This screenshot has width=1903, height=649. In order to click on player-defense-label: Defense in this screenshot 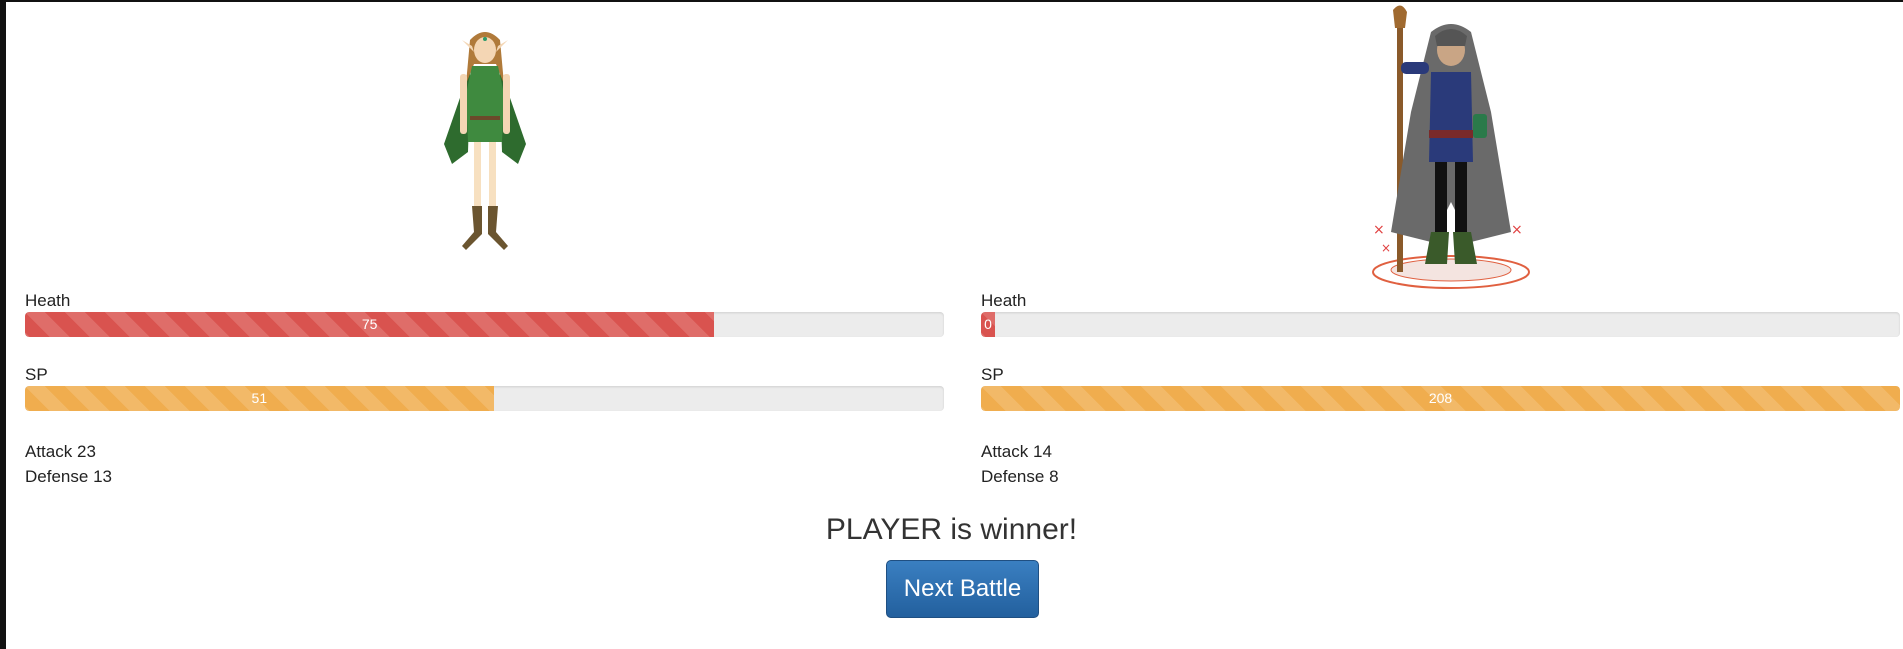, I will do `click(57, 476)`.